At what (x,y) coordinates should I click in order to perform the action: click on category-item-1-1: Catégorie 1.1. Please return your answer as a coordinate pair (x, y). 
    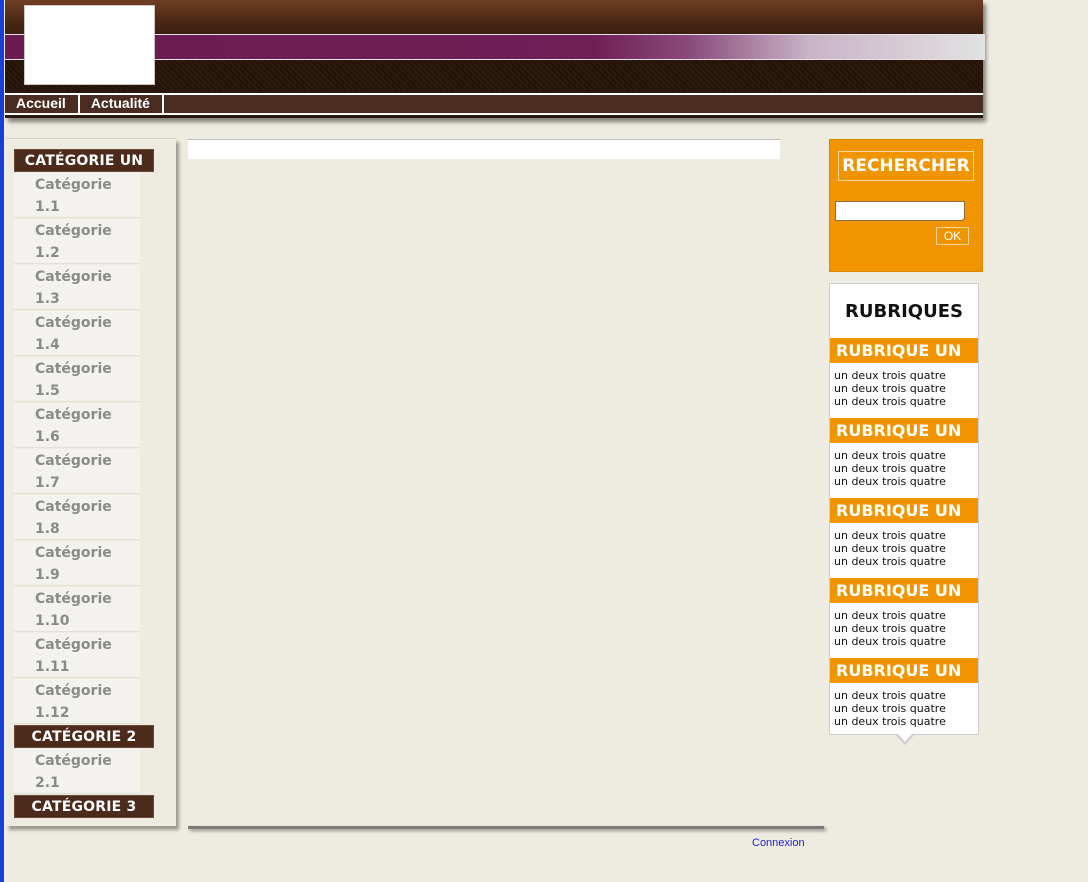
    Looking at the image, I should click on (77, 195).